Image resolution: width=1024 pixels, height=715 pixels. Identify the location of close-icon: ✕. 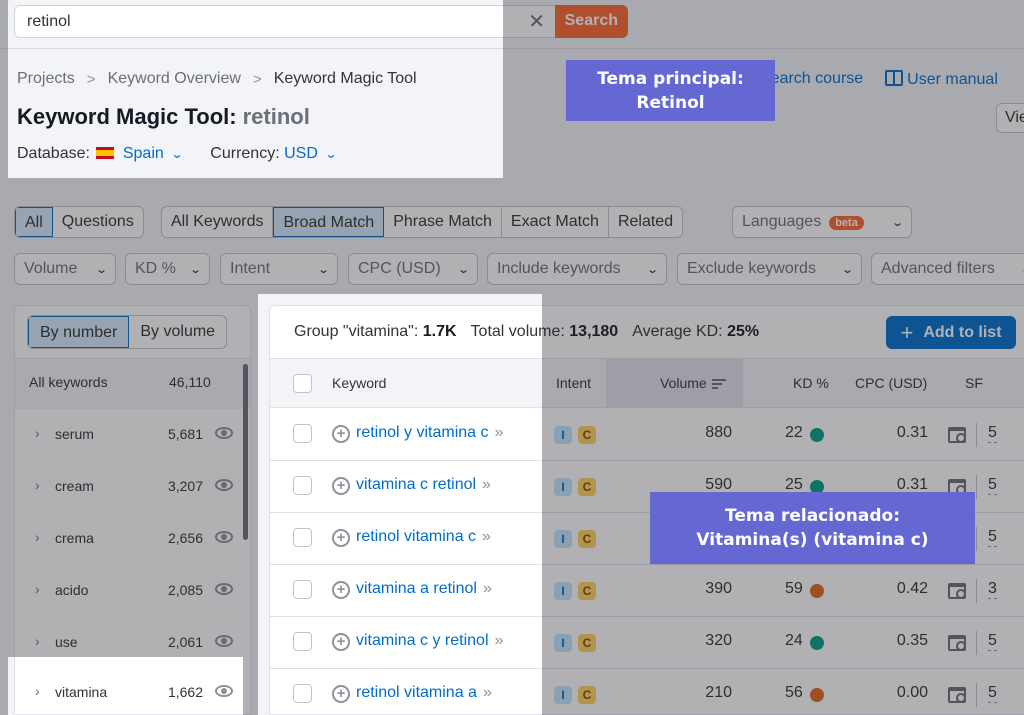
(537, 21).